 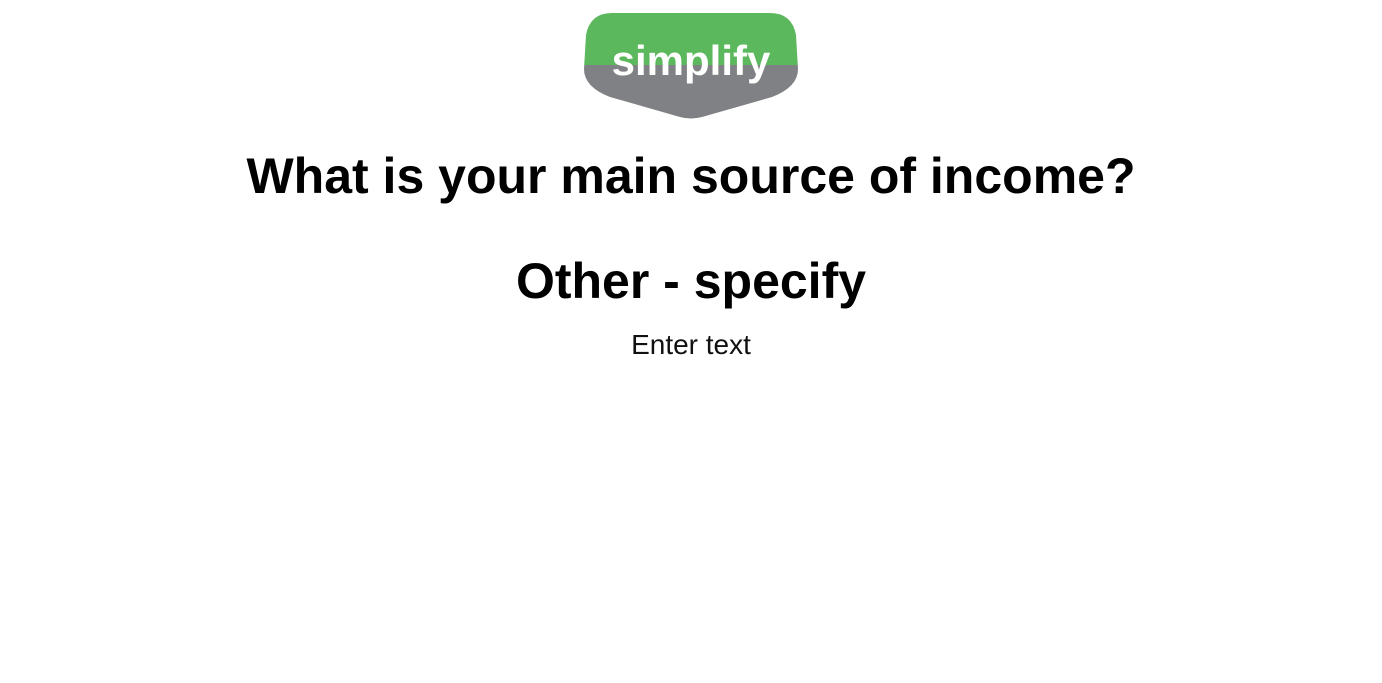 What do you see at coordinates (691, 60) in the screenshot?
I see `logo-wordmark: simplify` at bounding box center [691, 60].